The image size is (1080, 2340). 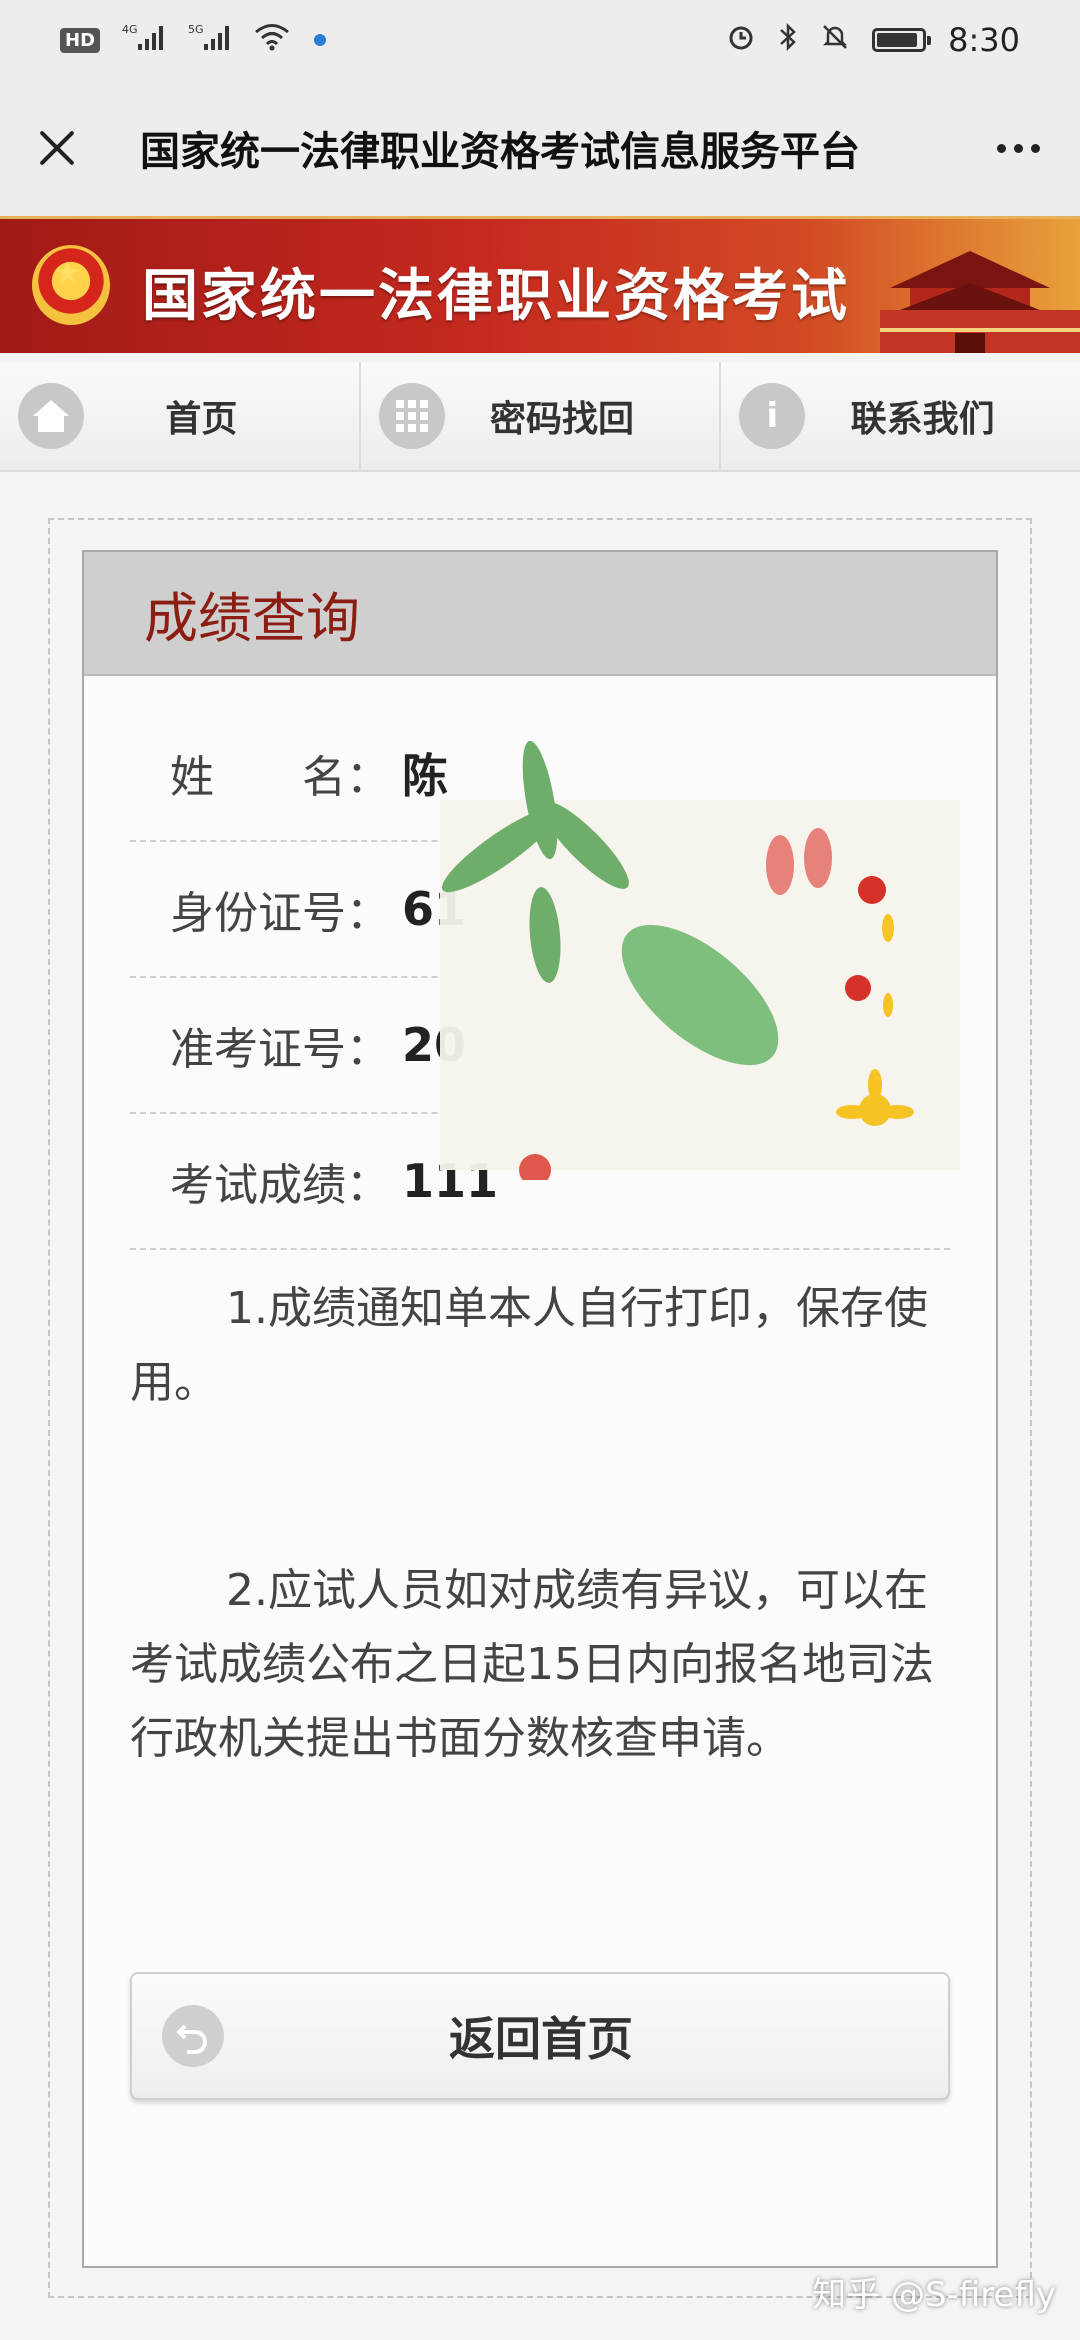 I want to click on score-row: 考试成绩： 111, so click(x=540, y=1182).